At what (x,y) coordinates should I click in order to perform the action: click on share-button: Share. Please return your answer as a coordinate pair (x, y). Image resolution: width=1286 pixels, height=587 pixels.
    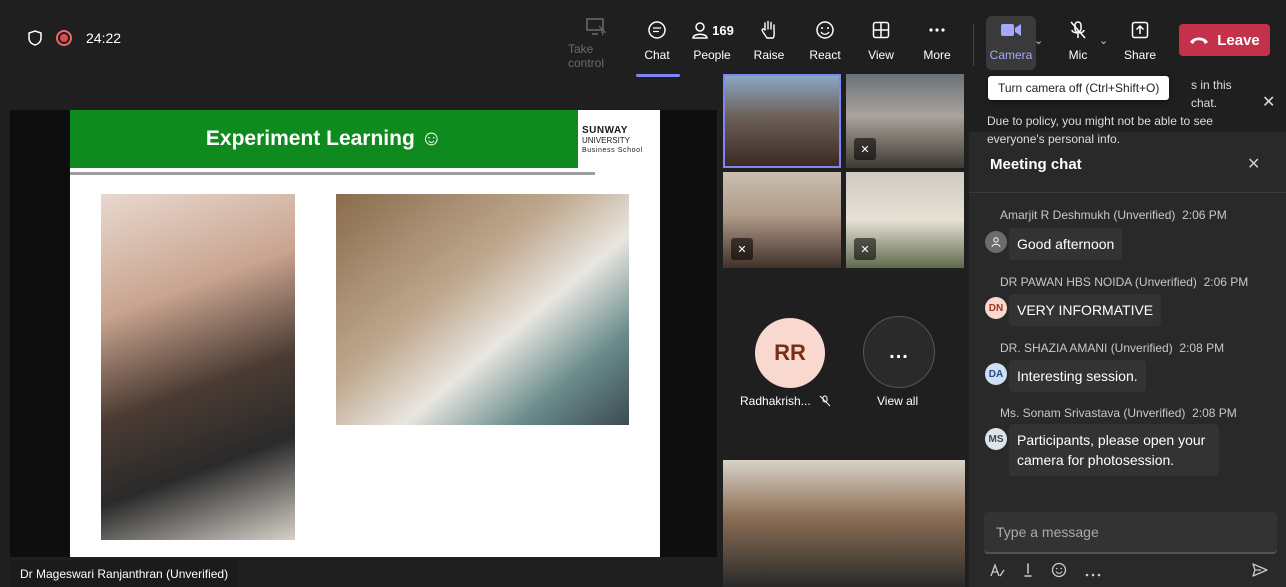
    Looking at the image, I should click on (1140, 43).